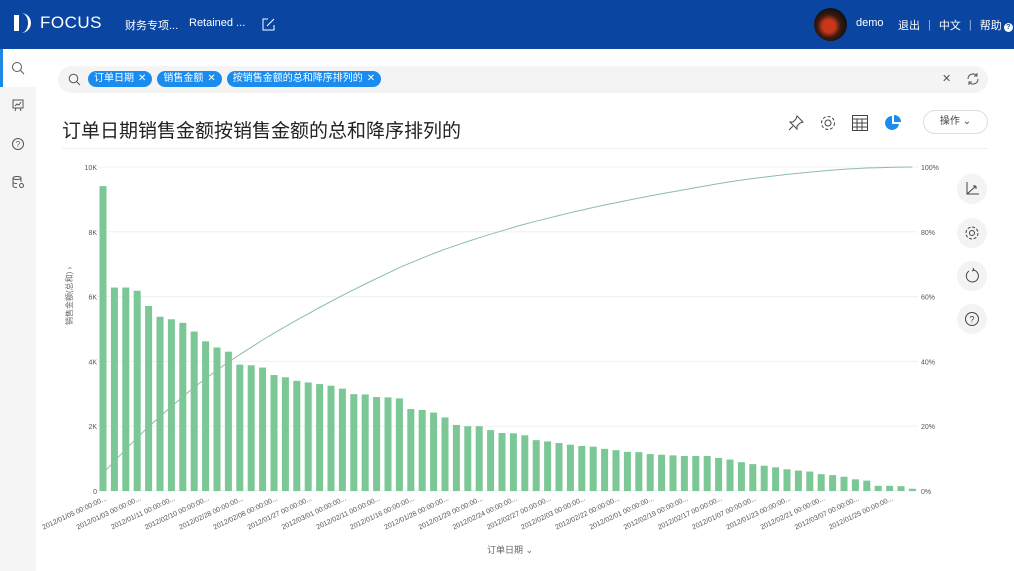 The image size is (1014, 571). Describe the element at coordinates (92, 298) in the screenshot. I see `y-tick-label: 6K` at that location.